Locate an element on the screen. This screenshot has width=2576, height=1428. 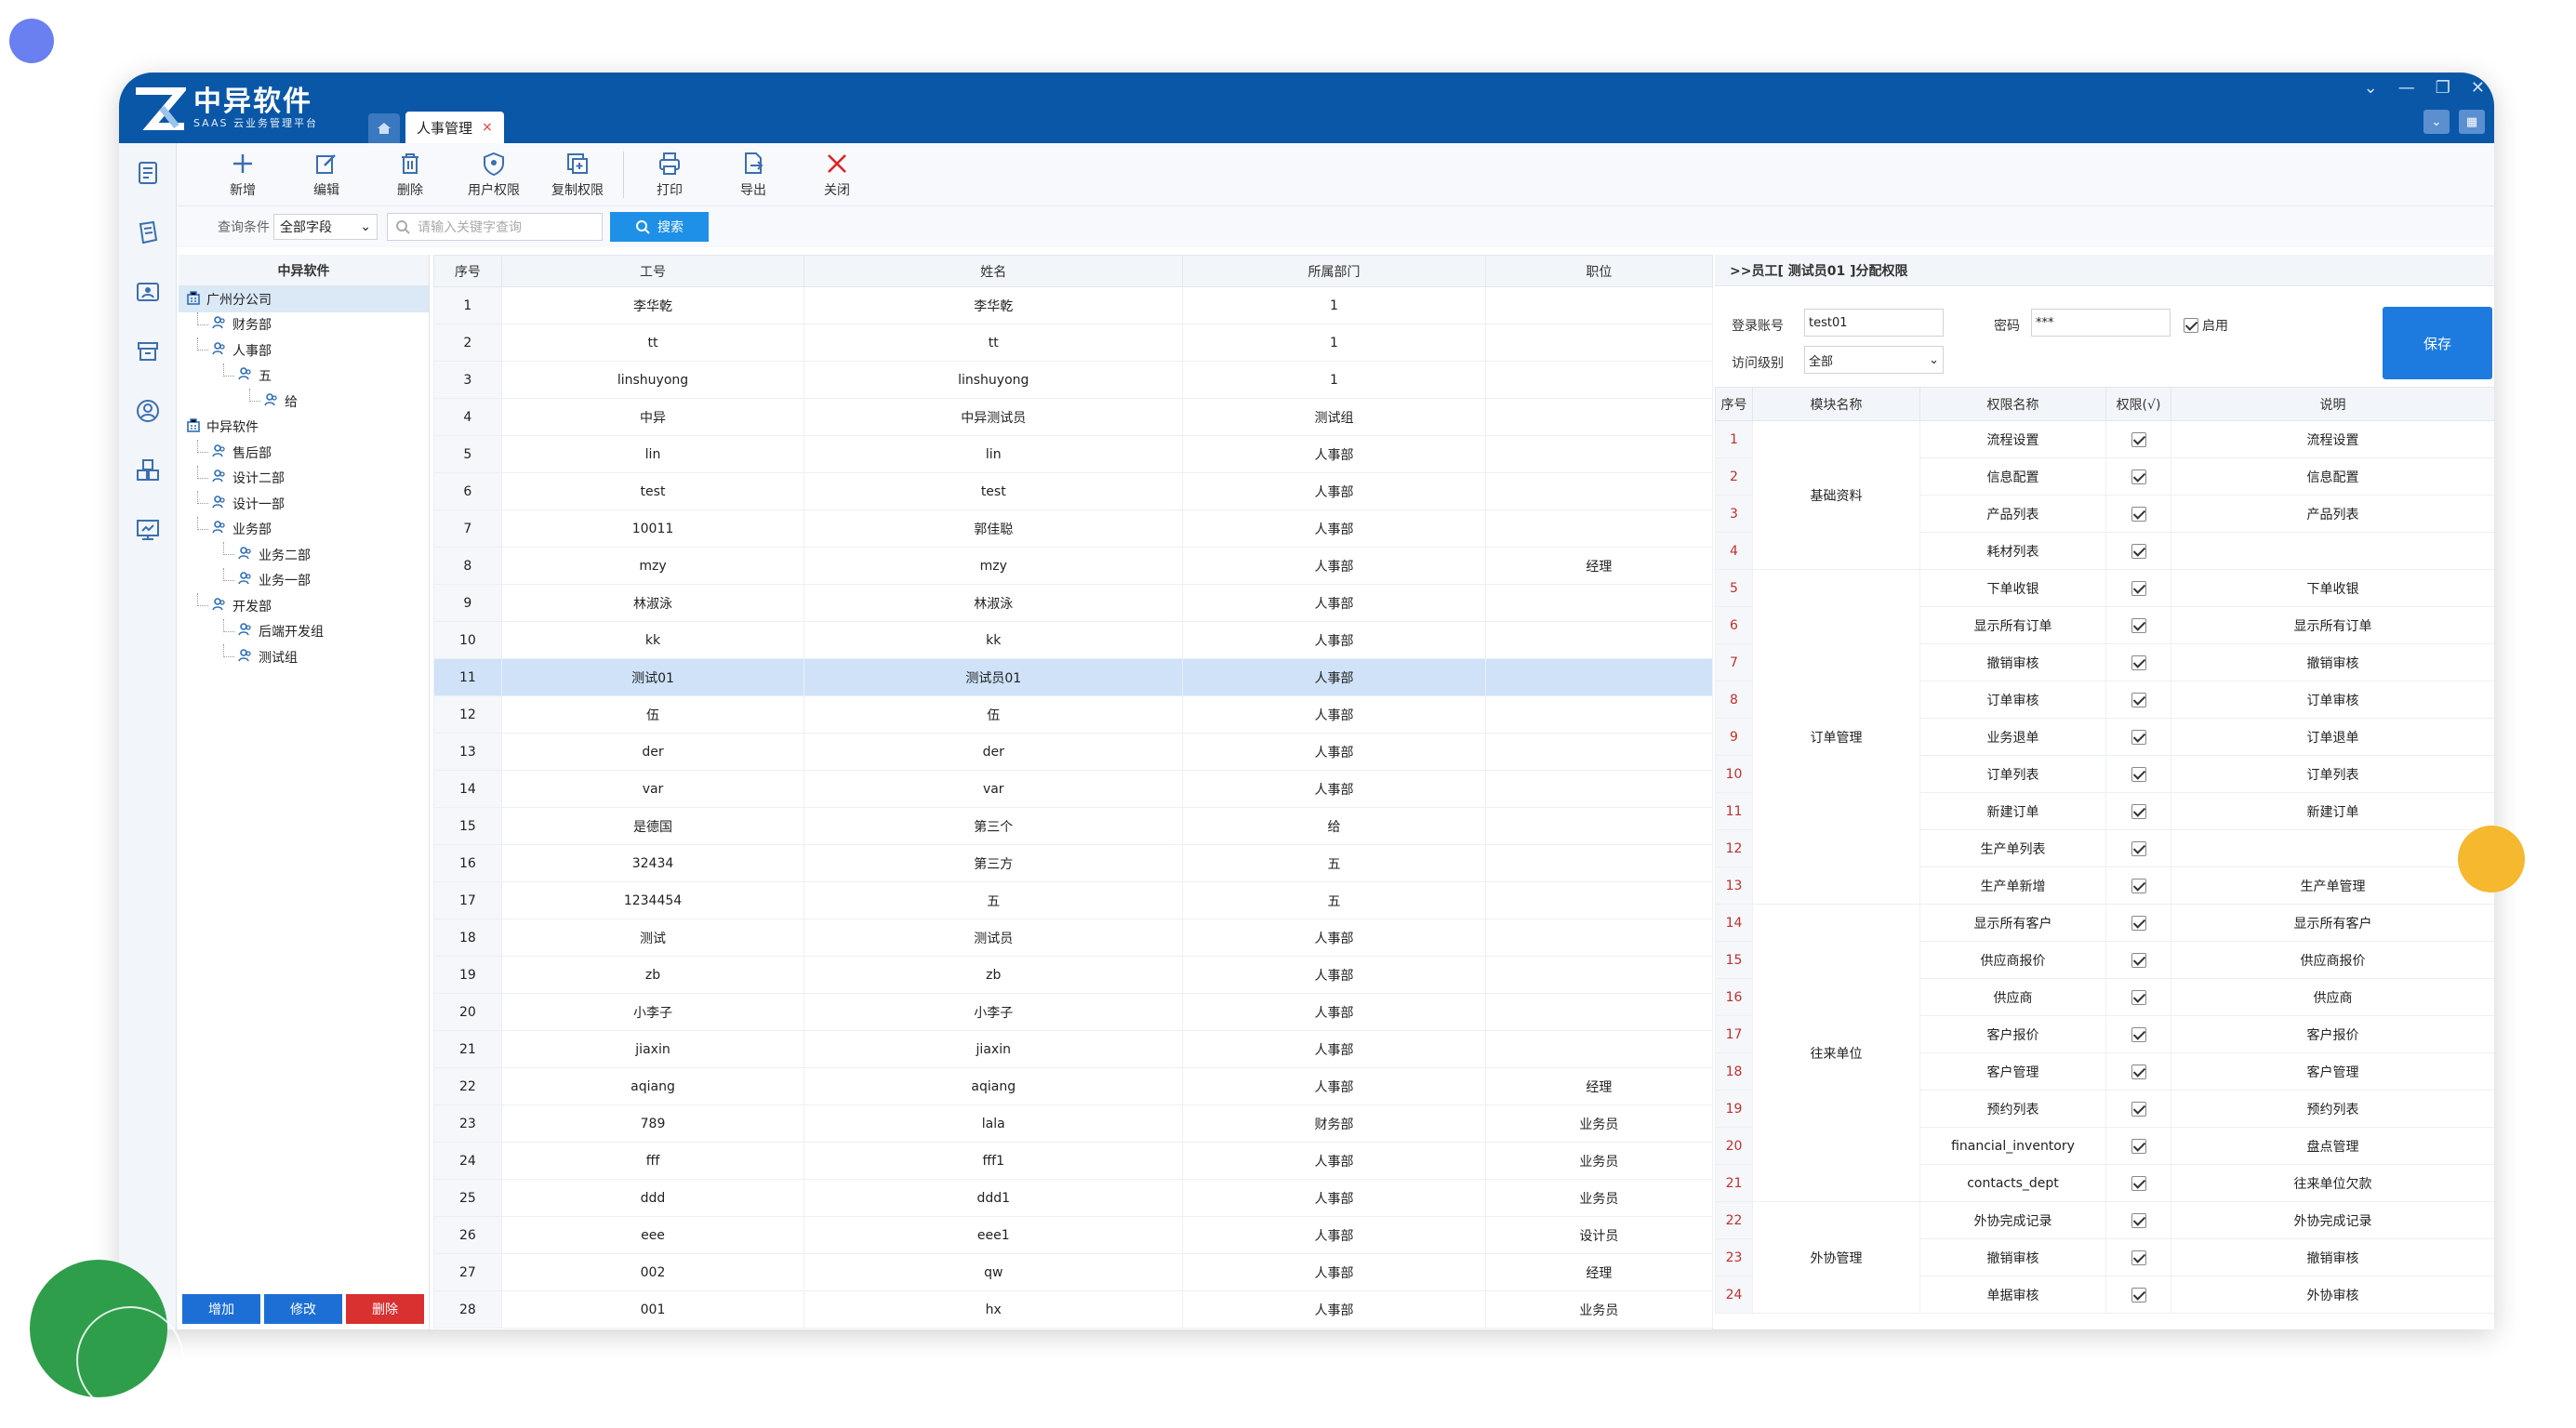
table-row: 22 aqiang aqiang 人事部 经理 is located at coordinates (1073, 1086).